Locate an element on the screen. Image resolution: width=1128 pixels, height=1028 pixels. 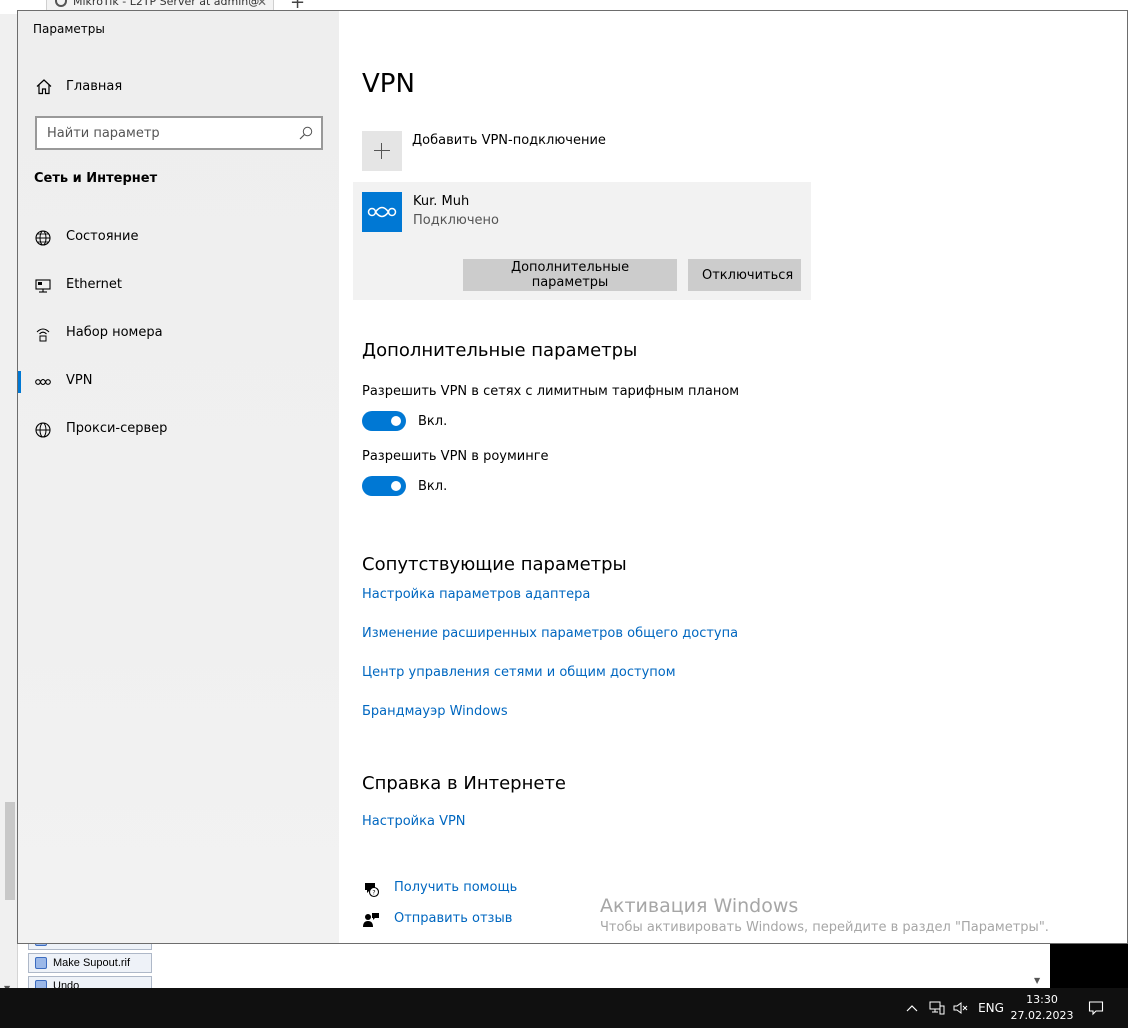
home-icon is located at coordinates (44, 87).